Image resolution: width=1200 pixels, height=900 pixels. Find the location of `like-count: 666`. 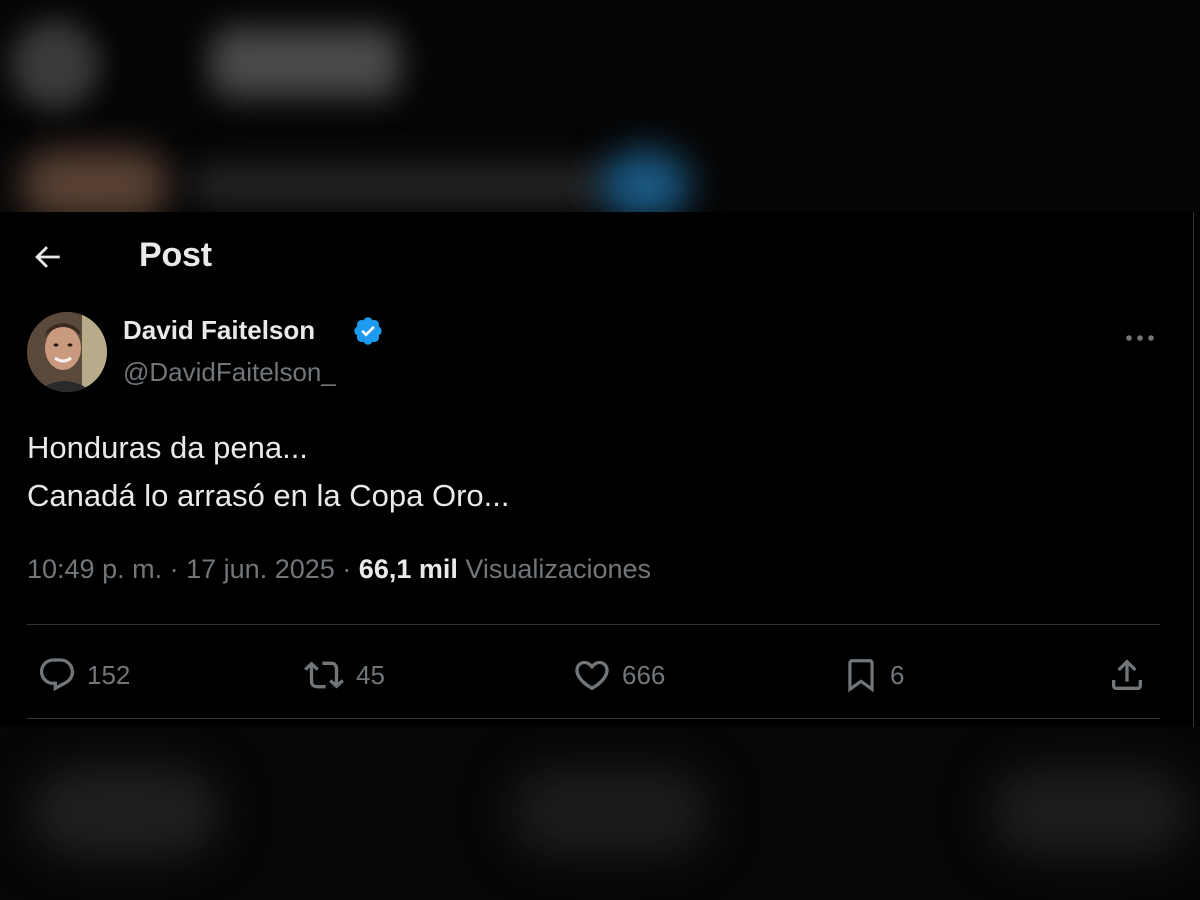

like-count: 666 is located at coordinates (644, 674).